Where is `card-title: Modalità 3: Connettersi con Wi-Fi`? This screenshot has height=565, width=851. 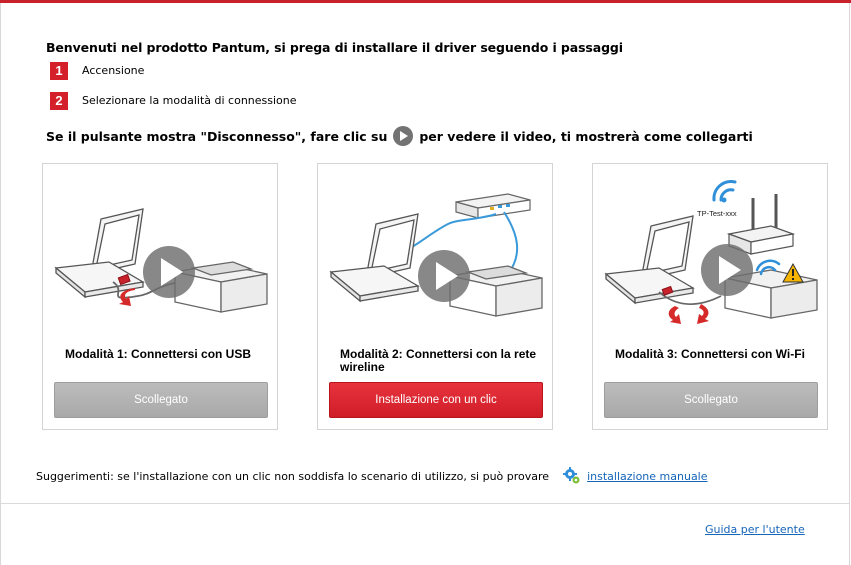 card-title: Modalità 3: Connettersi con Wi-Fi is located at coordinates (710, 354).